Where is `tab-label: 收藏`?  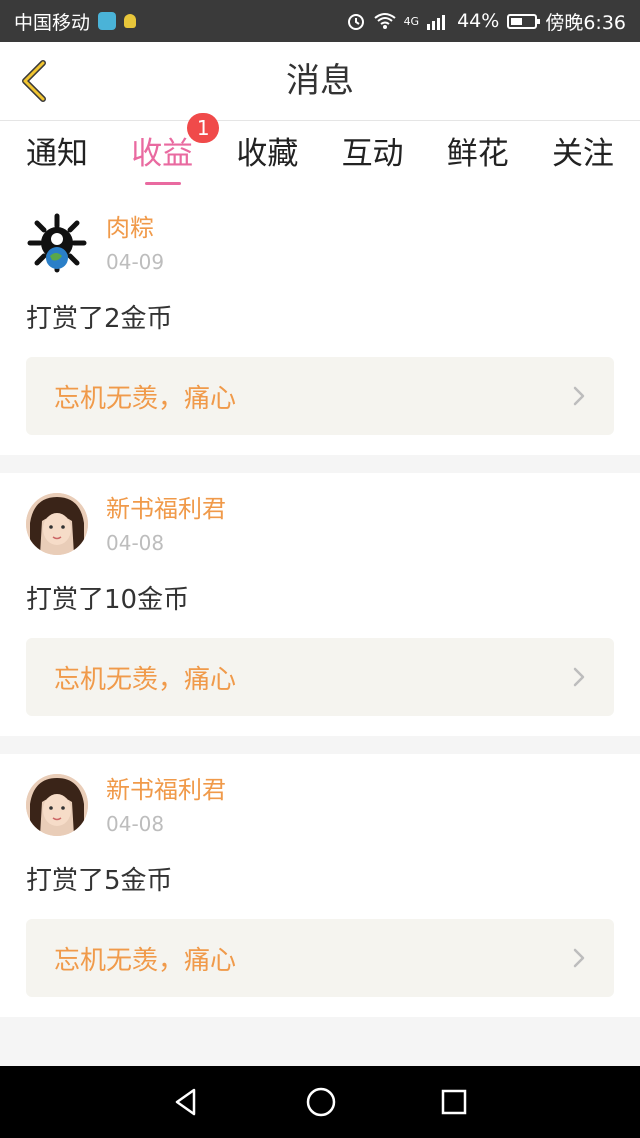 tab-label: 收藏 is located at coordinates (267, 154).